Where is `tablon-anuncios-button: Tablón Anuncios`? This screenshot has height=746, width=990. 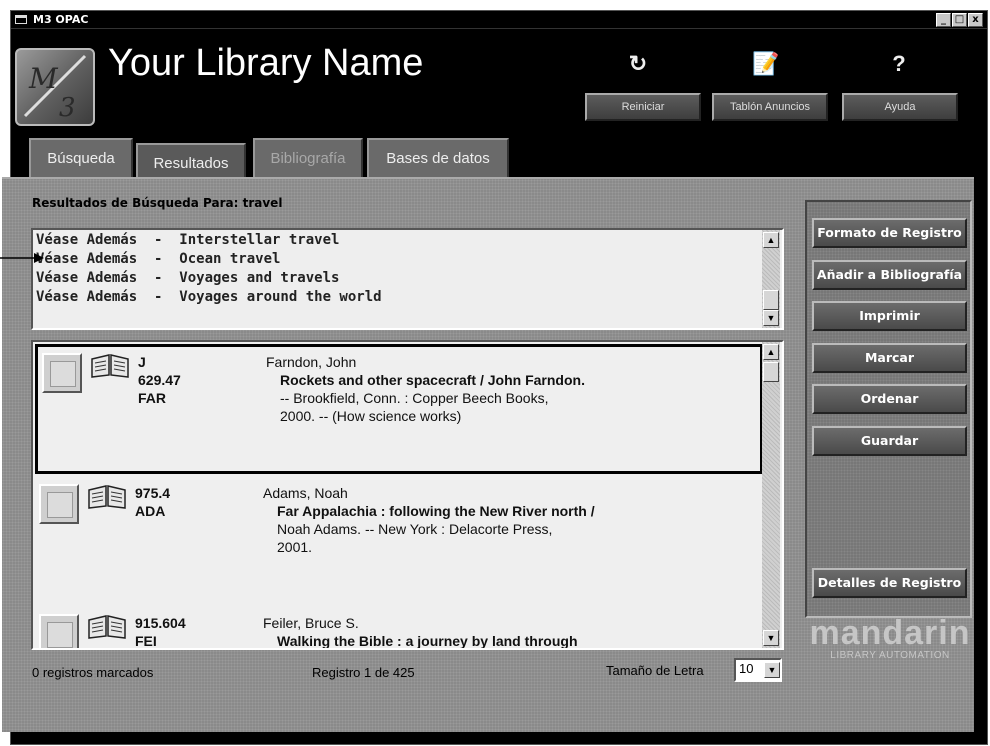 tablon-anuncios-button: Tablón Anuncios is located at coordinates (770, 107).